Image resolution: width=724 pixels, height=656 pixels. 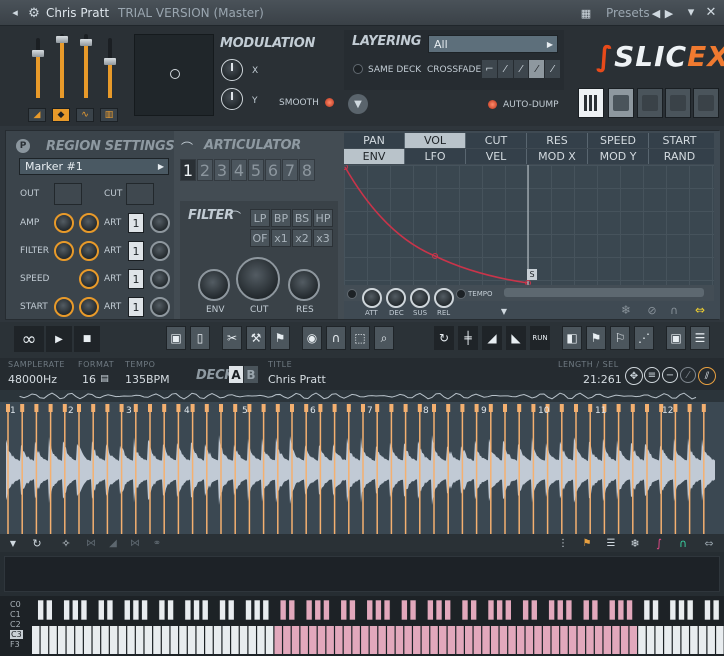 What do you see at coordinates (656, 13) in the screenshot?
I see `preset-prev-icon: ◀` at bounding box center [656, 13].